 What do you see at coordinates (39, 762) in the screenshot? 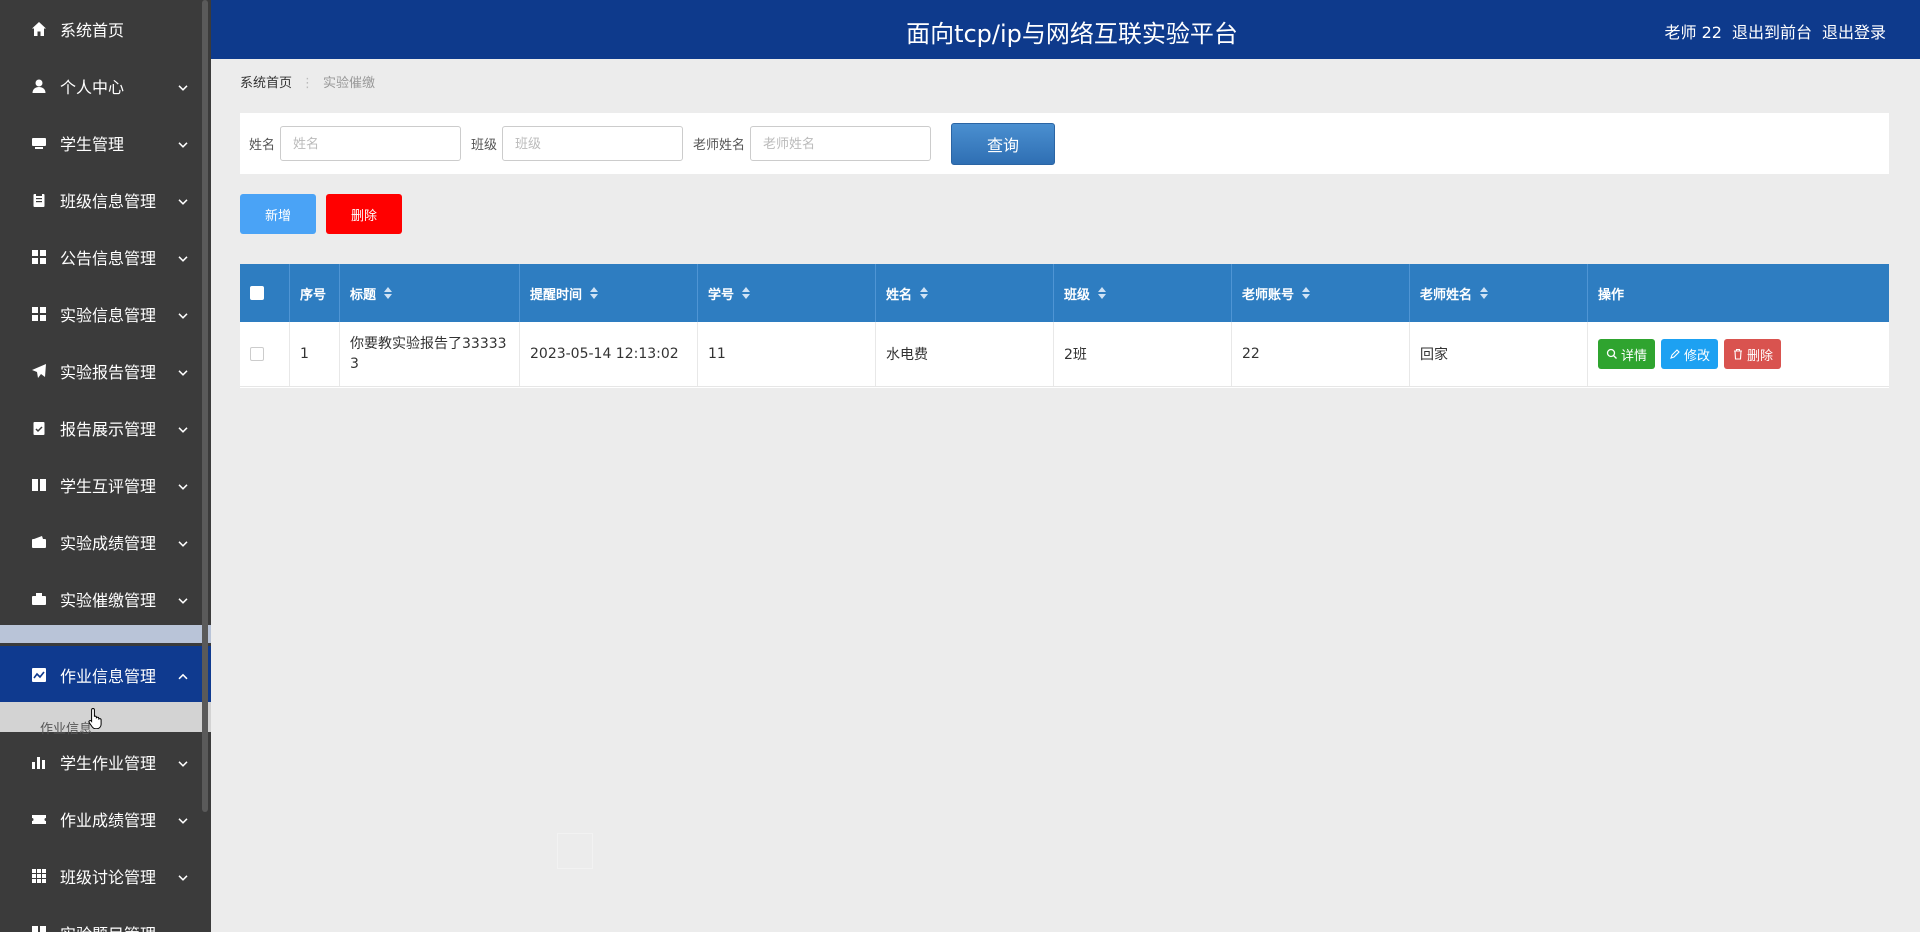
I see `bar-chart-icon` at bounding box center [39, 762].